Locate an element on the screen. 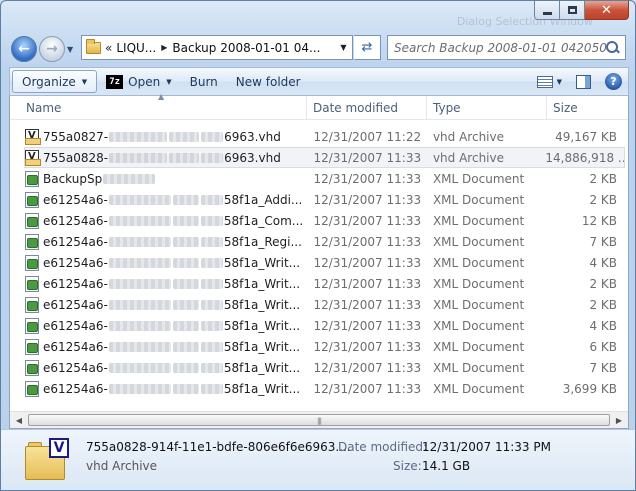 Image resolution: width=636 pixels, height=491 pixels. forward-arrow-icon: → is located at coordinates (52, 49).